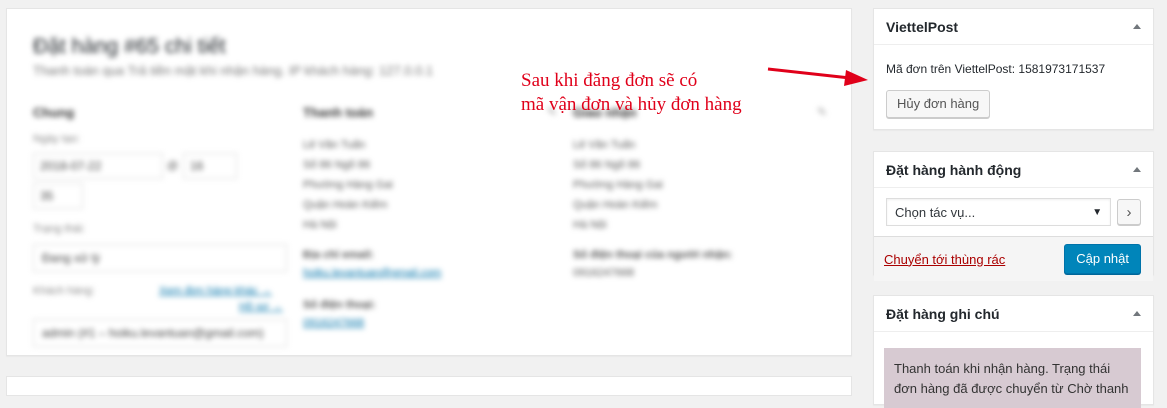 This screenshot has height=408, width=1167. Describe the element at coordinates (57, 139) in the screenshot. I see `date-created-label: Ngày tạo:` at that location.